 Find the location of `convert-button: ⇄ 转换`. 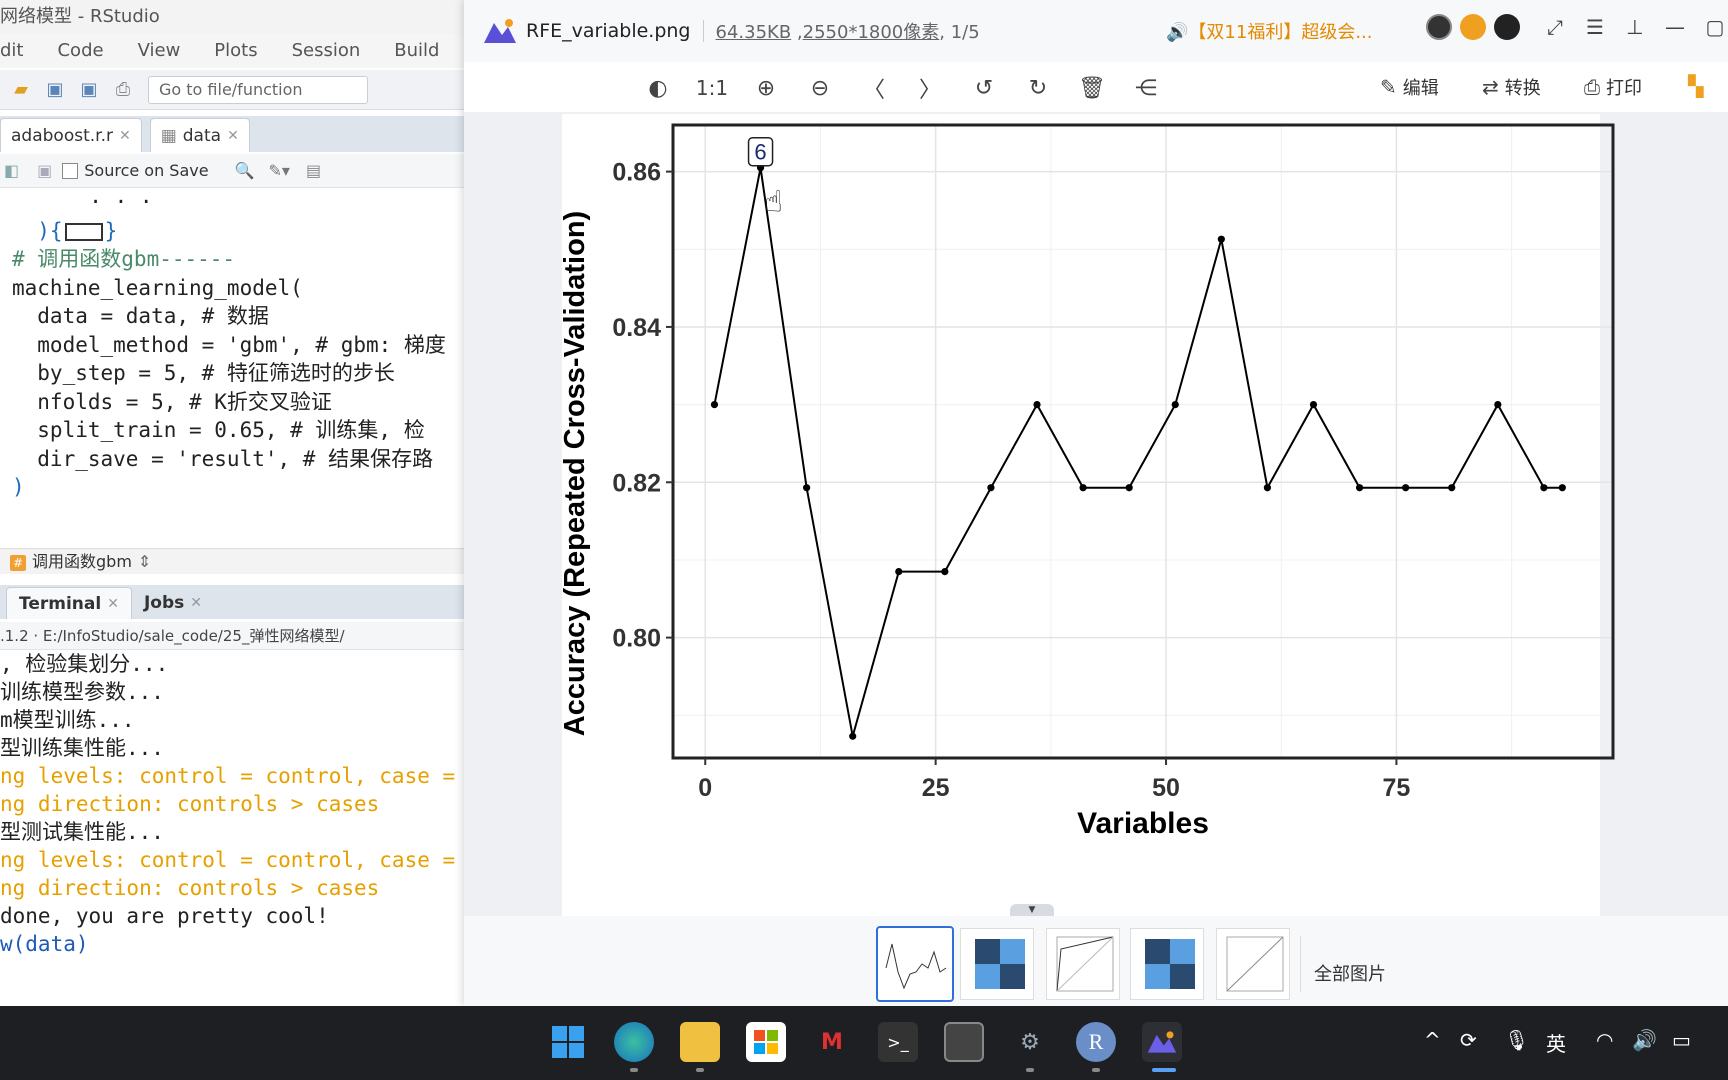

convert-button: ⇄ 转换 is located at coordinates (1511, 87).